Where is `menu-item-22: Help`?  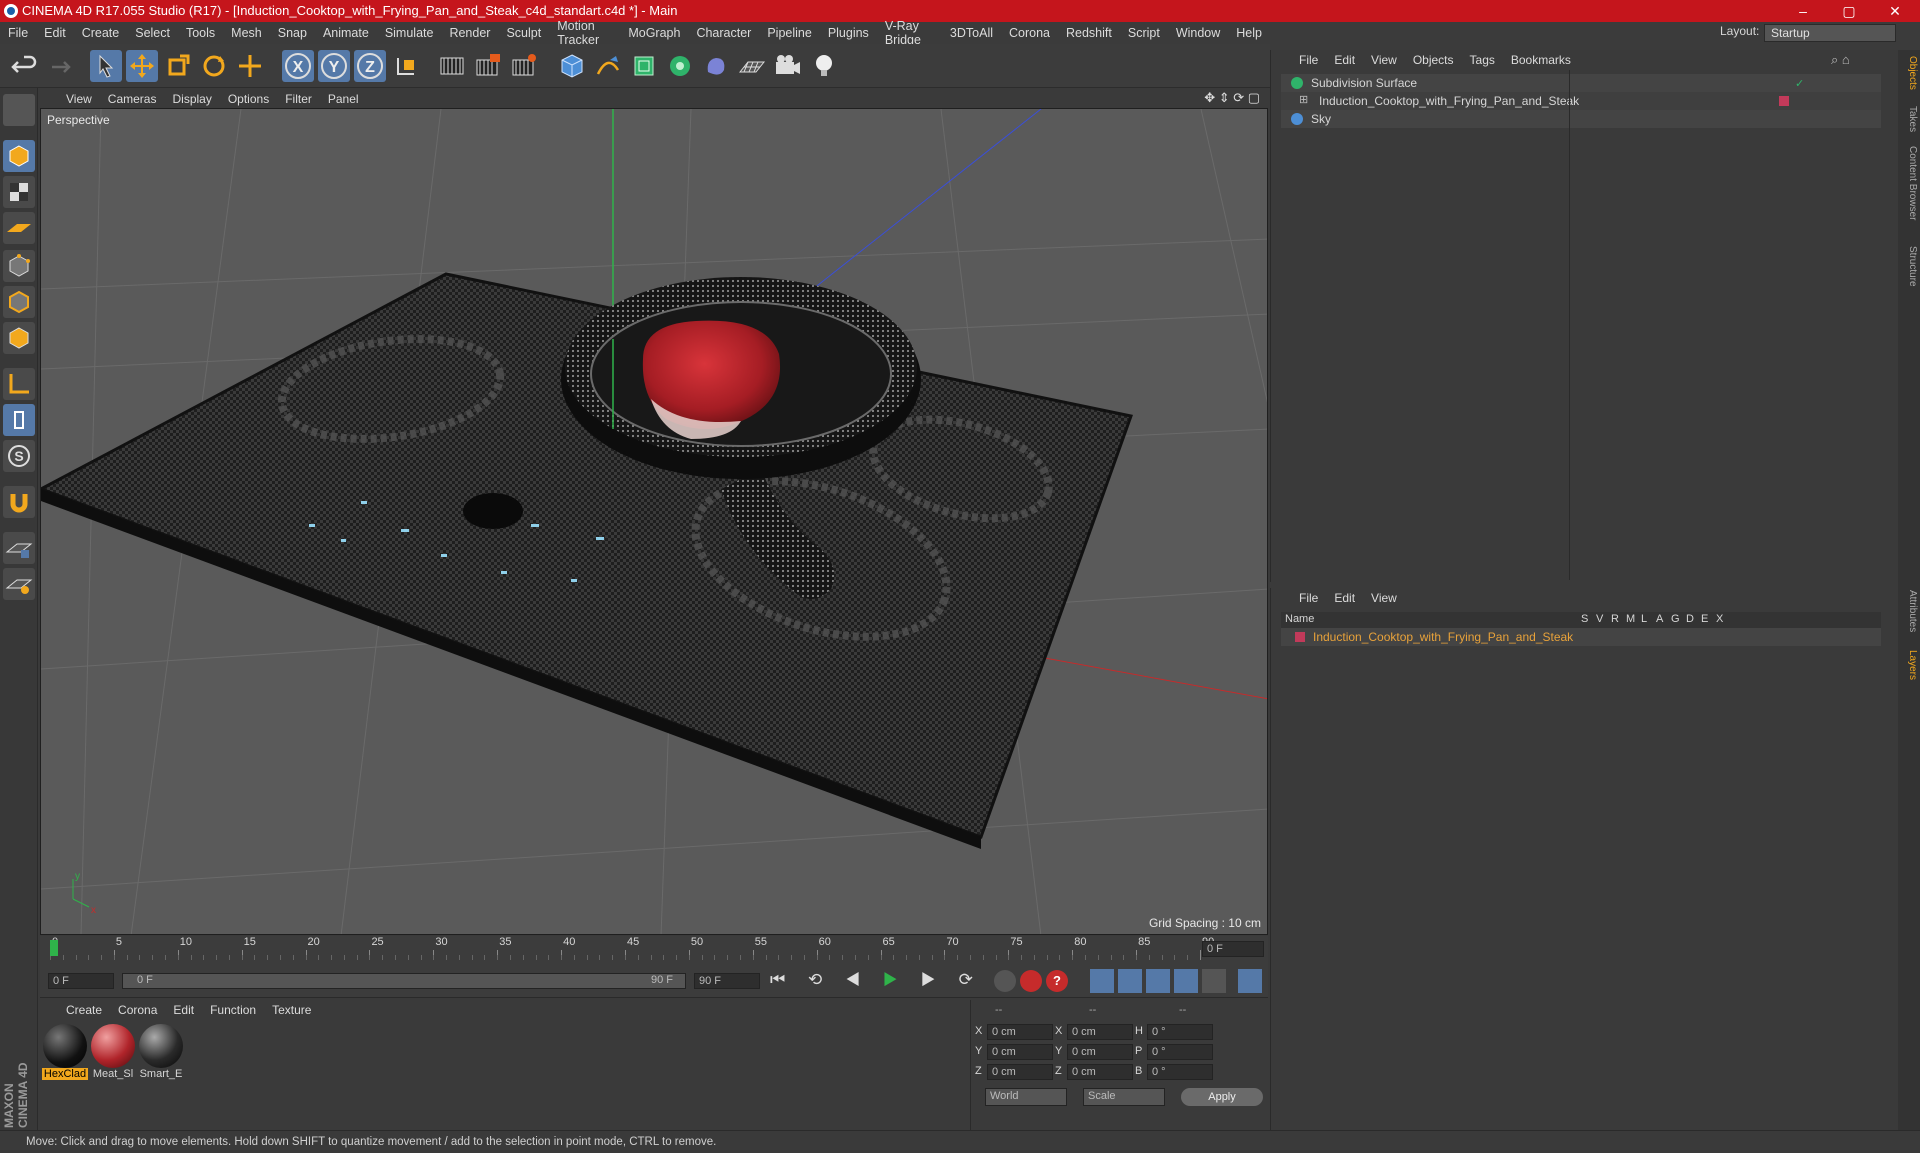 menu-item-22: Help is located at coordinates (1249, 33).